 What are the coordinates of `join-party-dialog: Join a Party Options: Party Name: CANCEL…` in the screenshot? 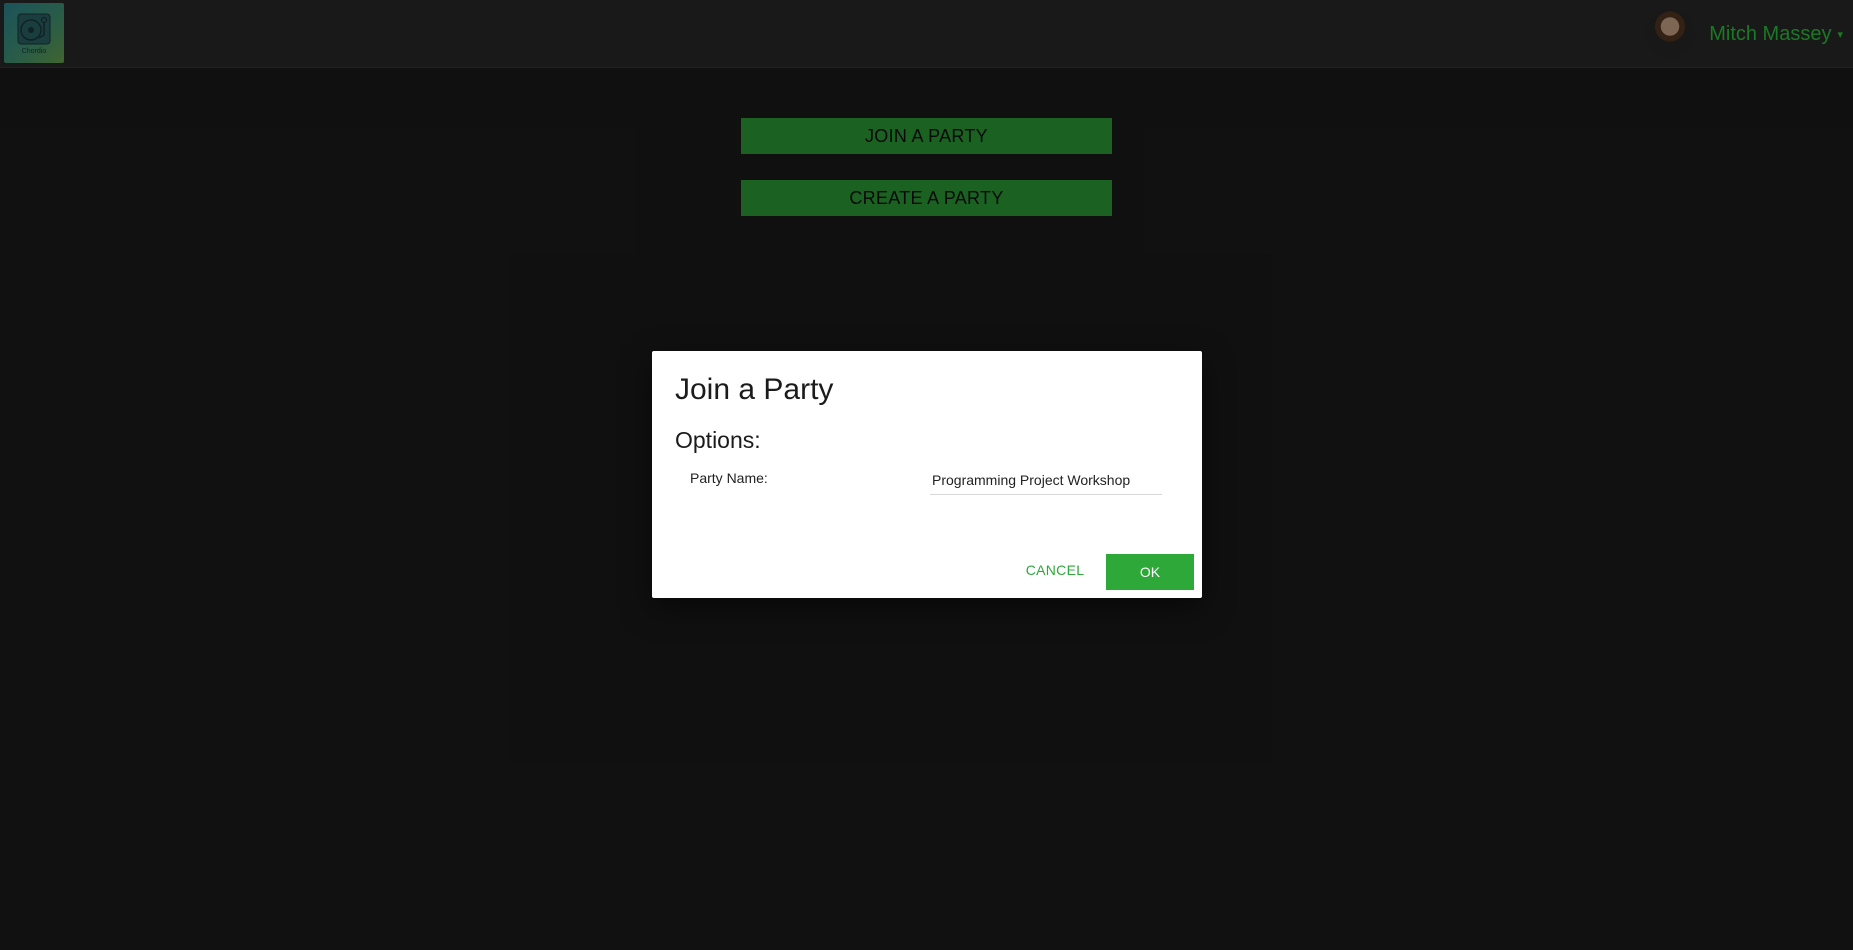 It's located at (927, 474).